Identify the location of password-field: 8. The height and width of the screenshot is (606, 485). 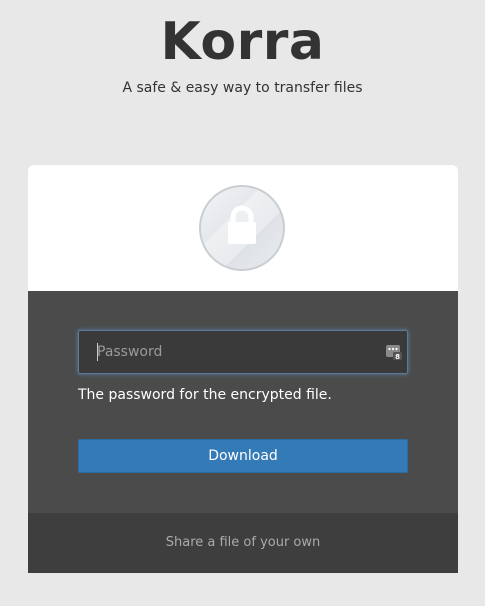
(243, 352).